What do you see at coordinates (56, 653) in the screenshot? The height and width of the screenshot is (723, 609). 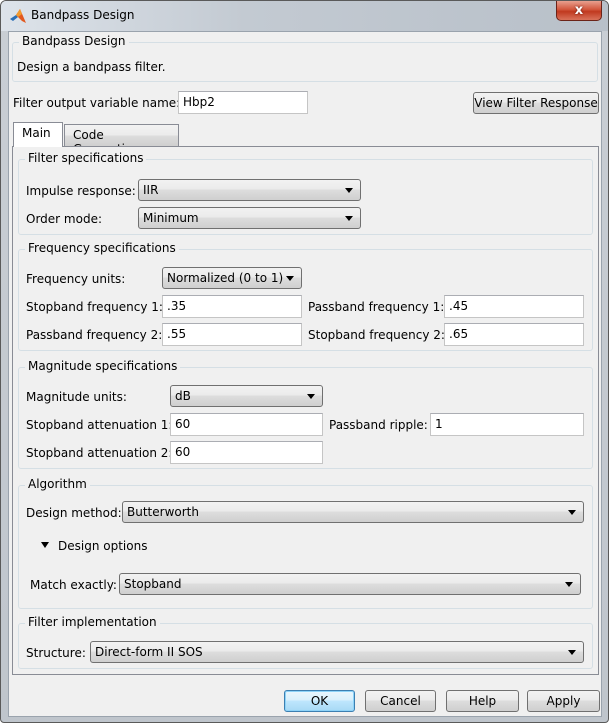 I see `structure-label: Structure:` at bounding box center [56, 653].